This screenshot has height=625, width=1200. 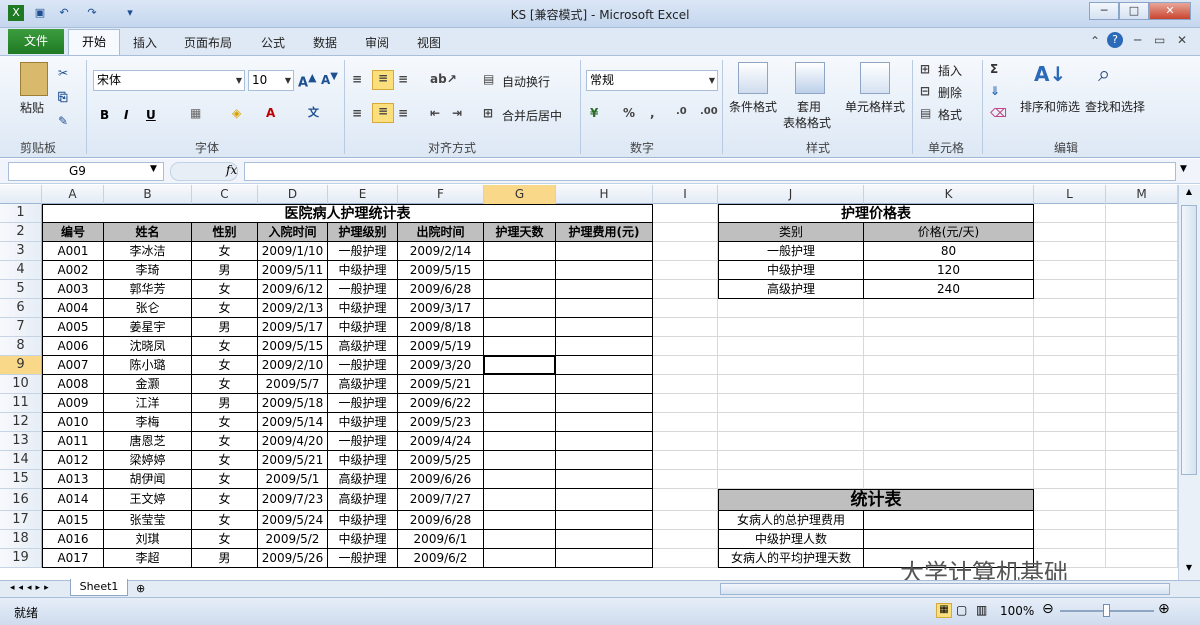 I want to click on table1-cell: 2009/6/22, so click(x=441, y=403).